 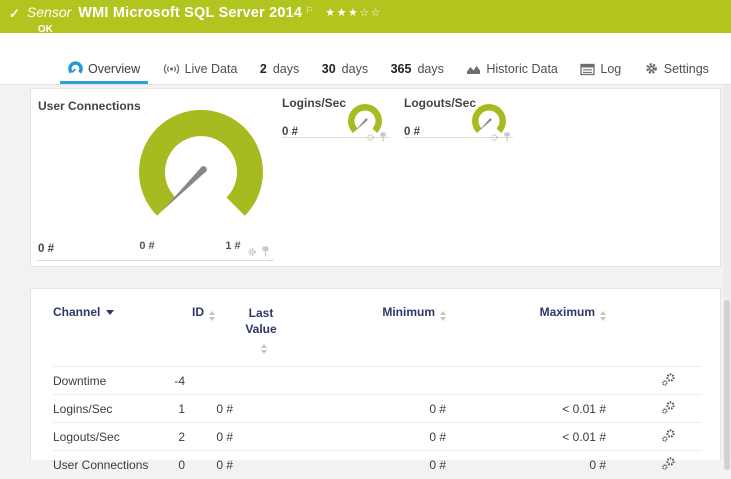 I want to click on column-header-last-value: Last Value, so click(x=248, y=332).